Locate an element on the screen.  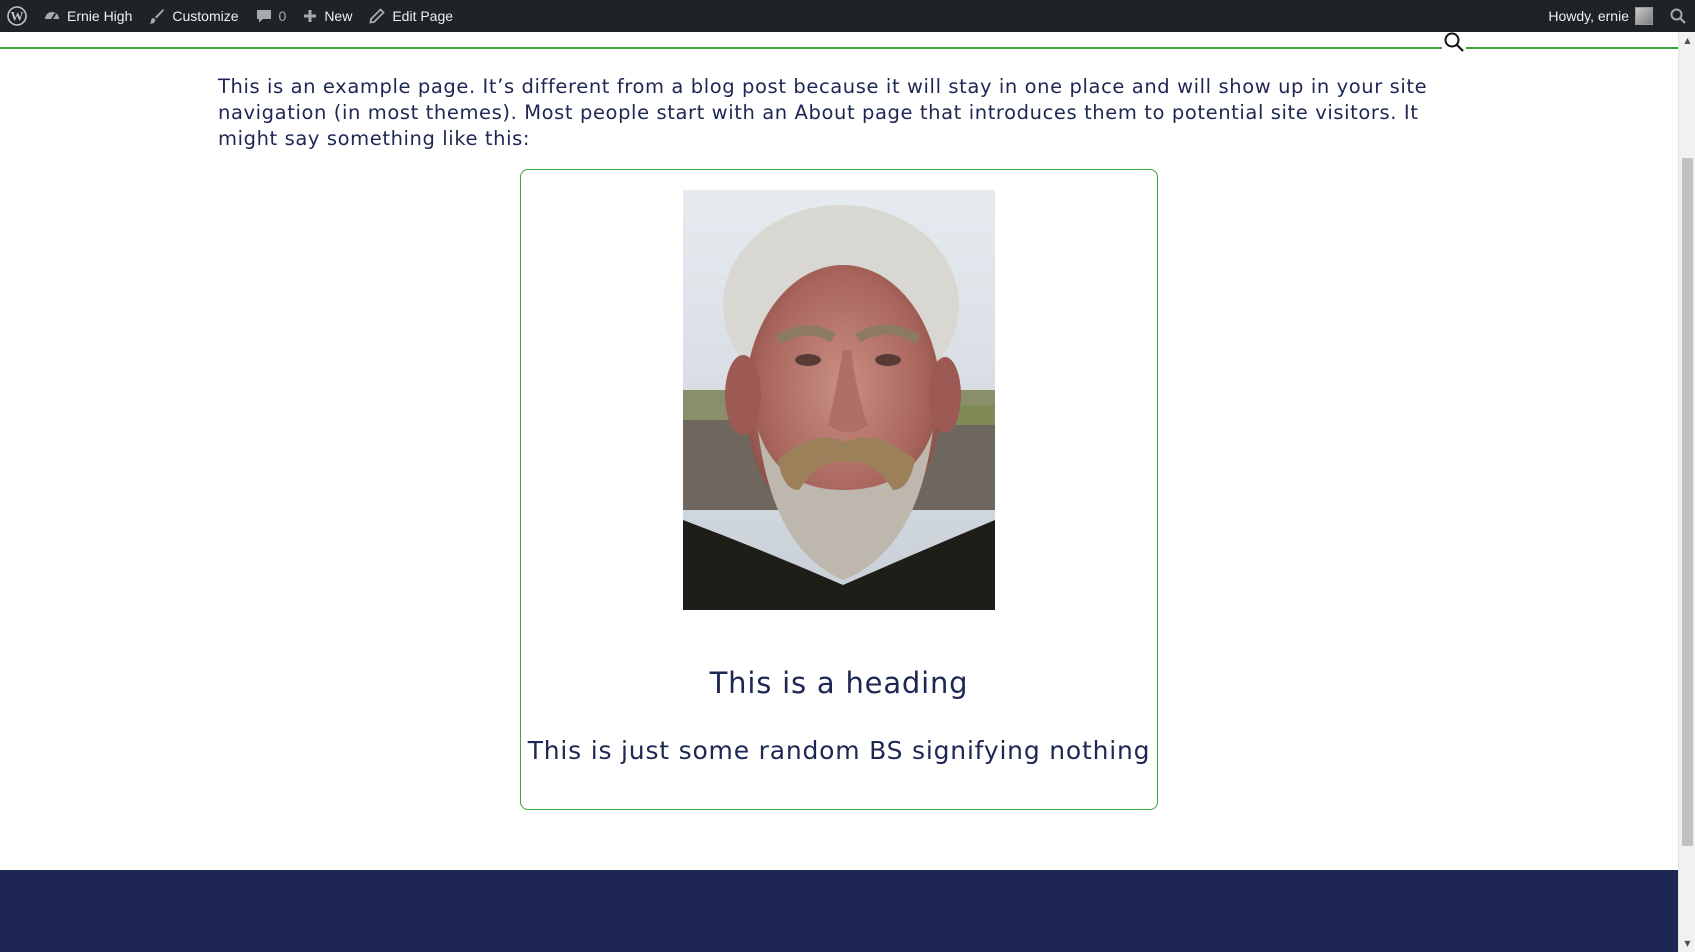
comments-count: 0 is located at coordinates (282, 16).